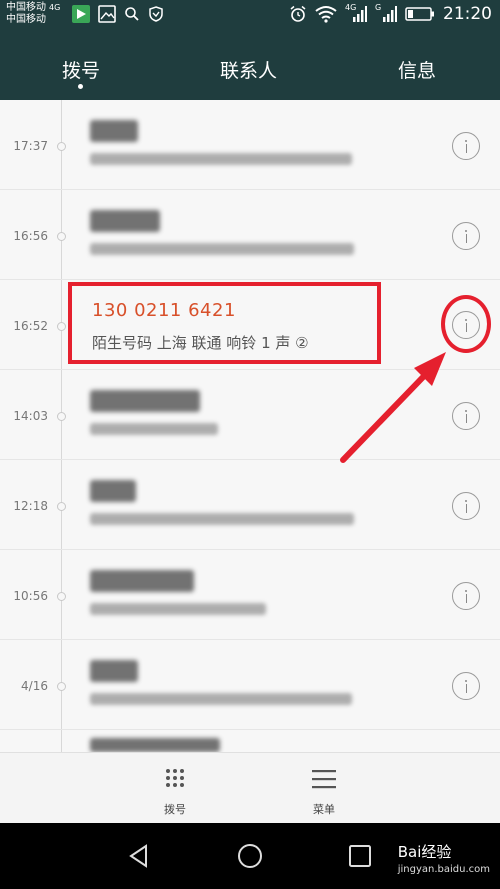 Image resolution: width=500 pixels, height=889 pixels. What do you see at coordinates (30, 236) in the screenshot?
I see `call-time: 16:56` at bounding box center [30, 236].